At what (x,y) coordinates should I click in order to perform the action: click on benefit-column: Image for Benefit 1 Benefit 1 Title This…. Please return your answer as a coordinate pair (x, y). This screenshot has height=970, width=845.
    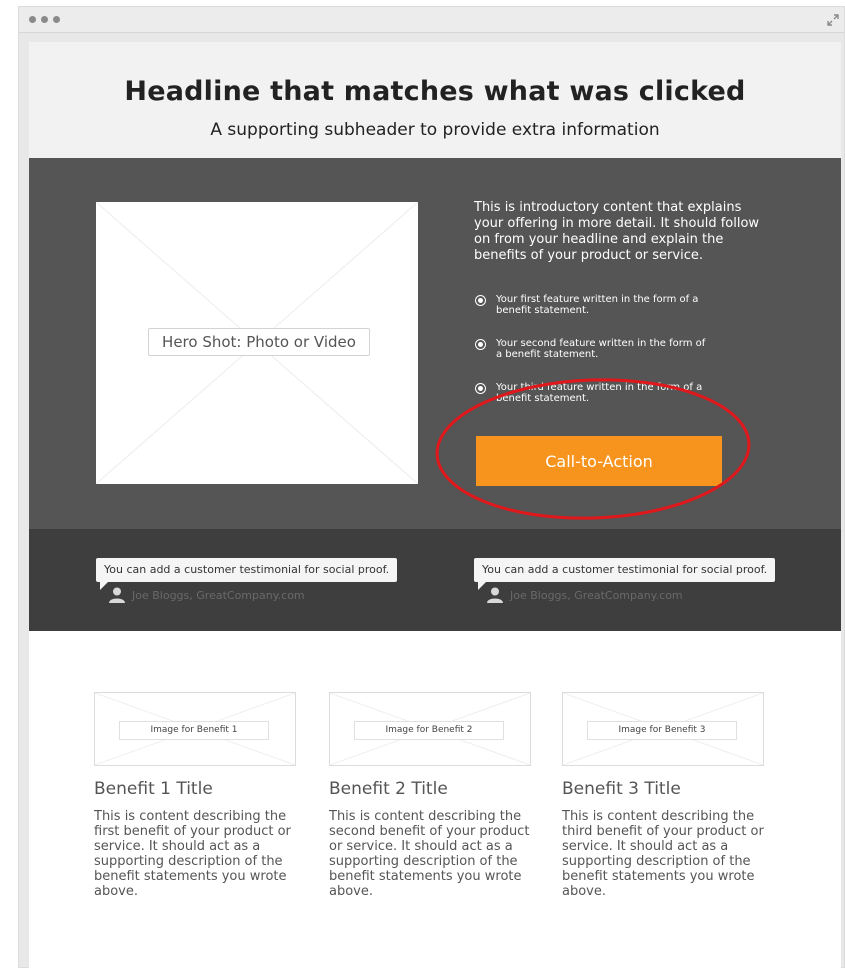
    Looking at the image, I should click on (201, 795).